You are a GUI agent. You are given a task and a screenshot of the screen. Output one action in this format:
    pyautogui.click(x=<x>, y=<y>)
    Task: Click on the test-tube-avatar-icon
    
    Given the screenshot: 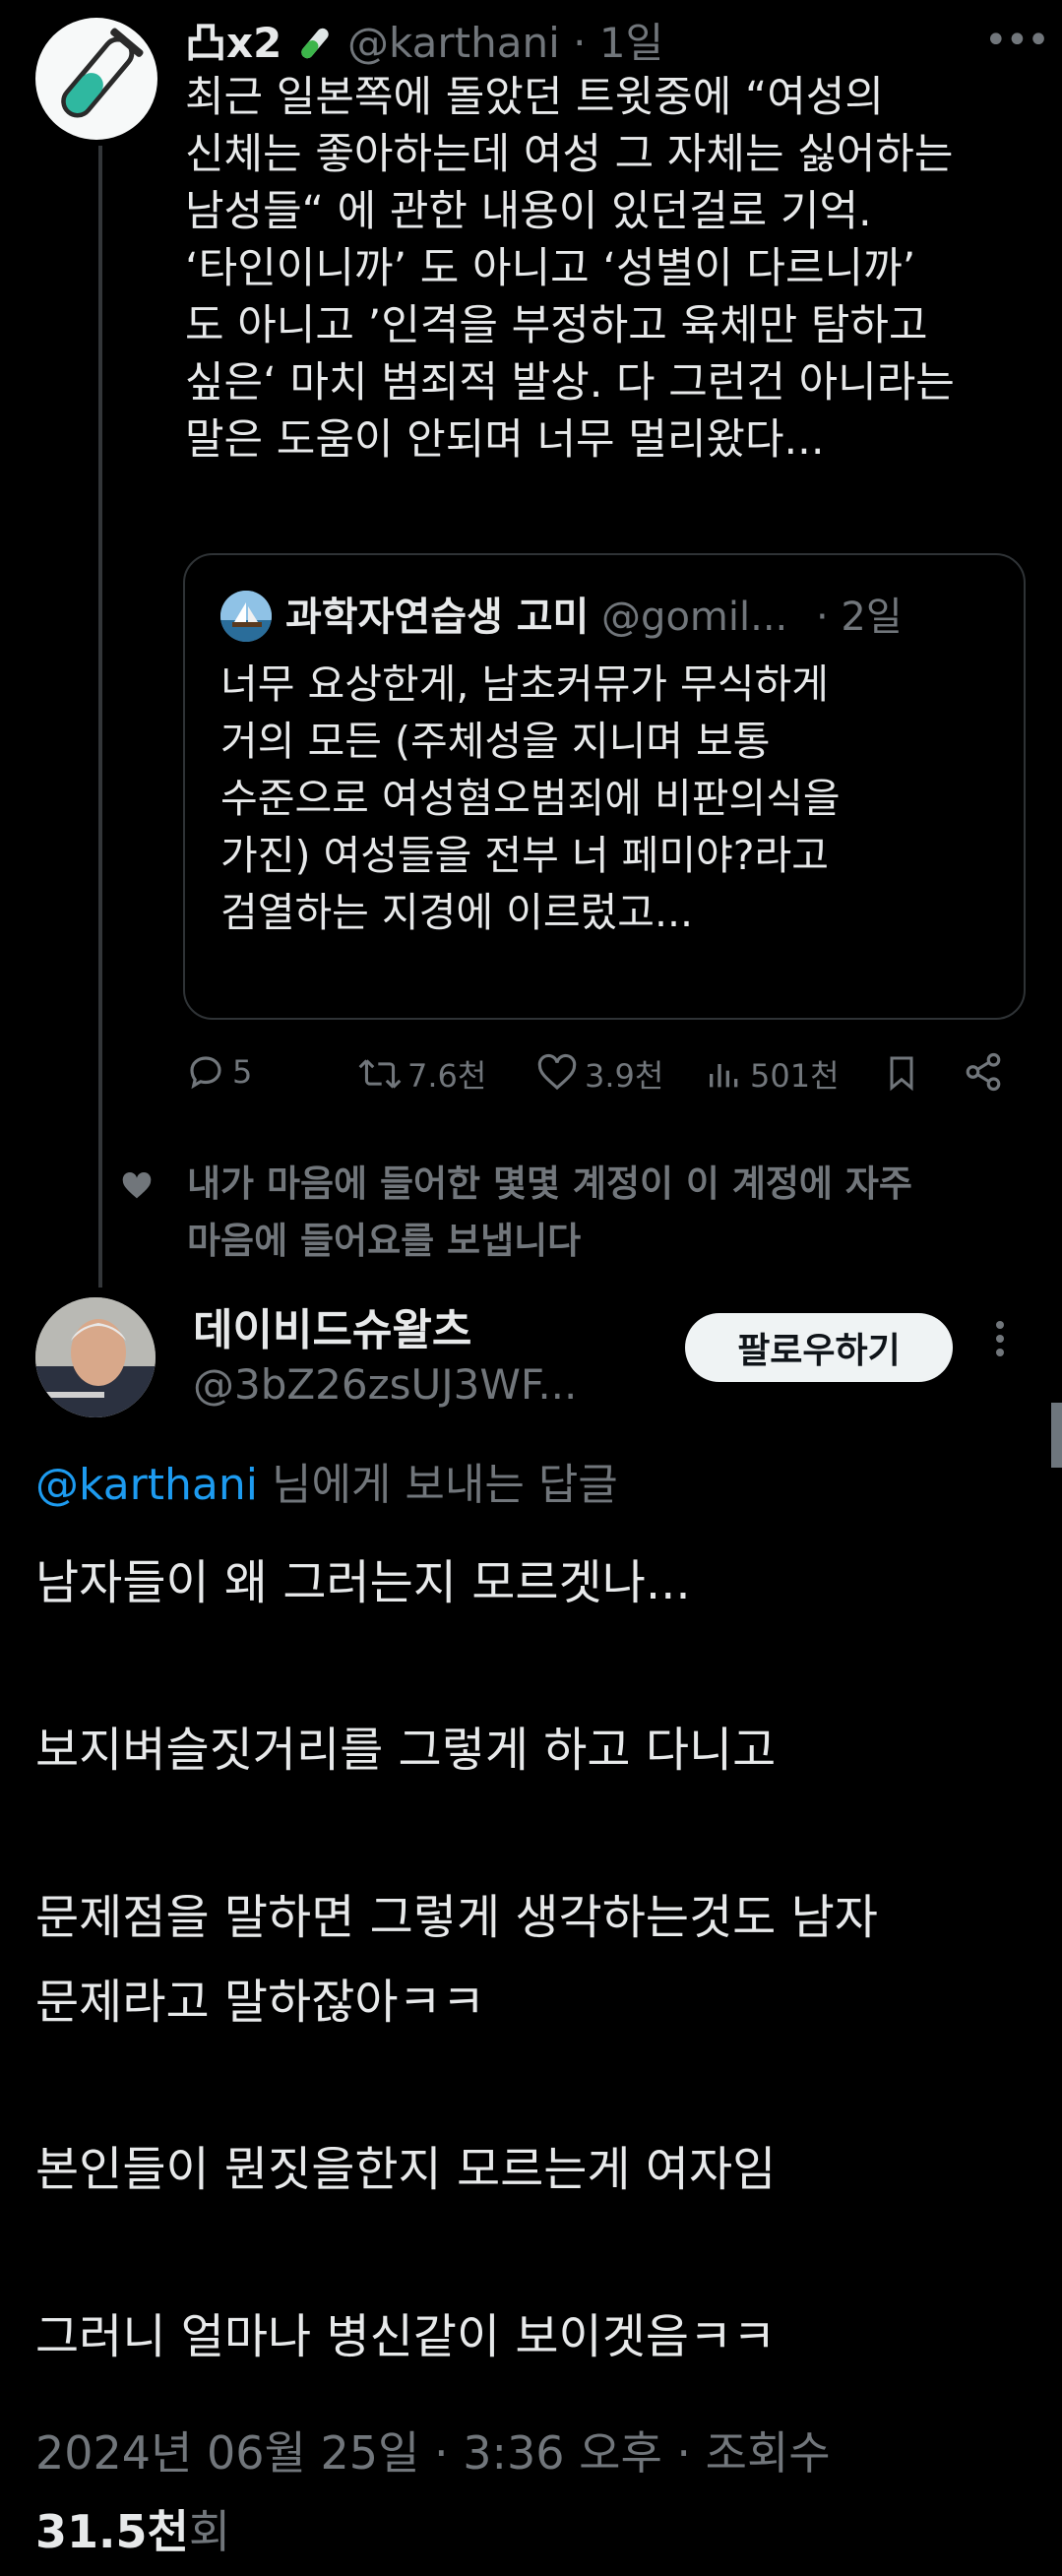 What is the action you would take?
    pyautogui.click(x=102, y=73)
    